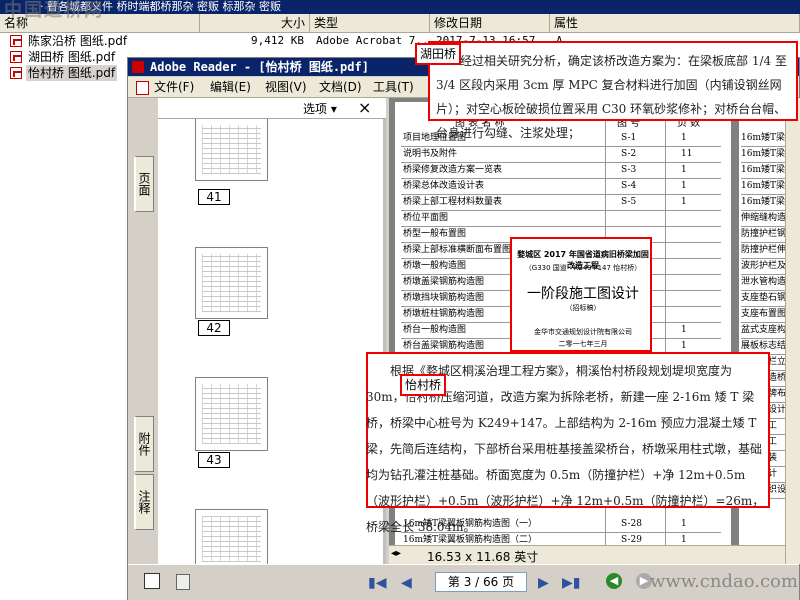 The height and width of the screenshot is (600, 800). I want to click on row-number: S-4, so click(629, 186).